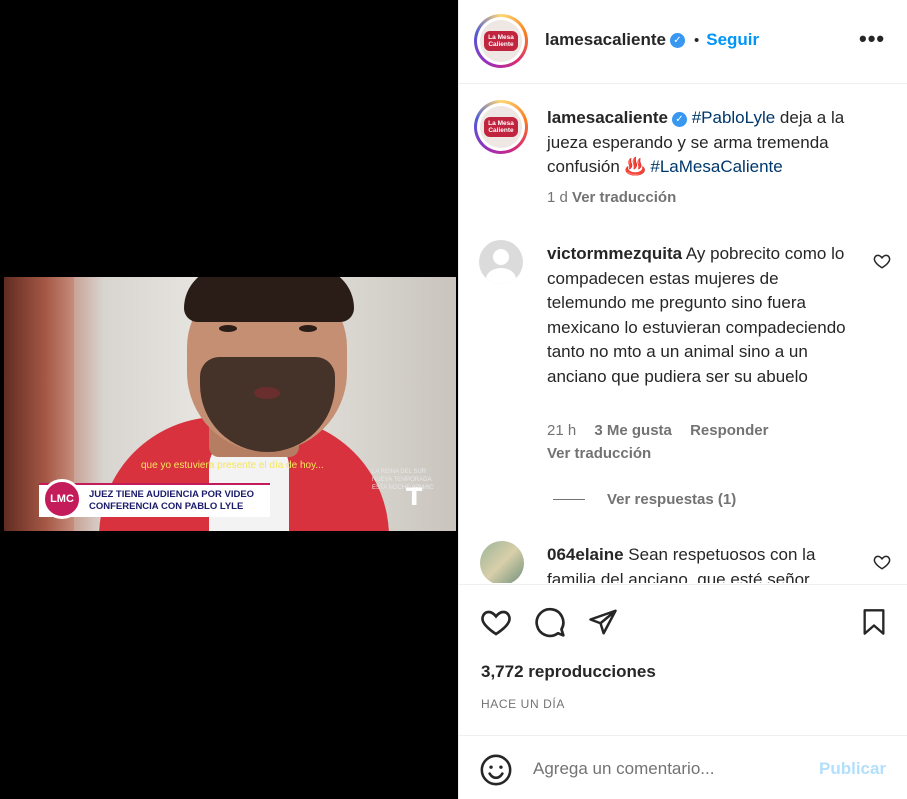 This screenshot has height=799, width=907. Describe the element at coordinates (874, 622) in the screenshot. I see `save-bookmark-icon` at that location.